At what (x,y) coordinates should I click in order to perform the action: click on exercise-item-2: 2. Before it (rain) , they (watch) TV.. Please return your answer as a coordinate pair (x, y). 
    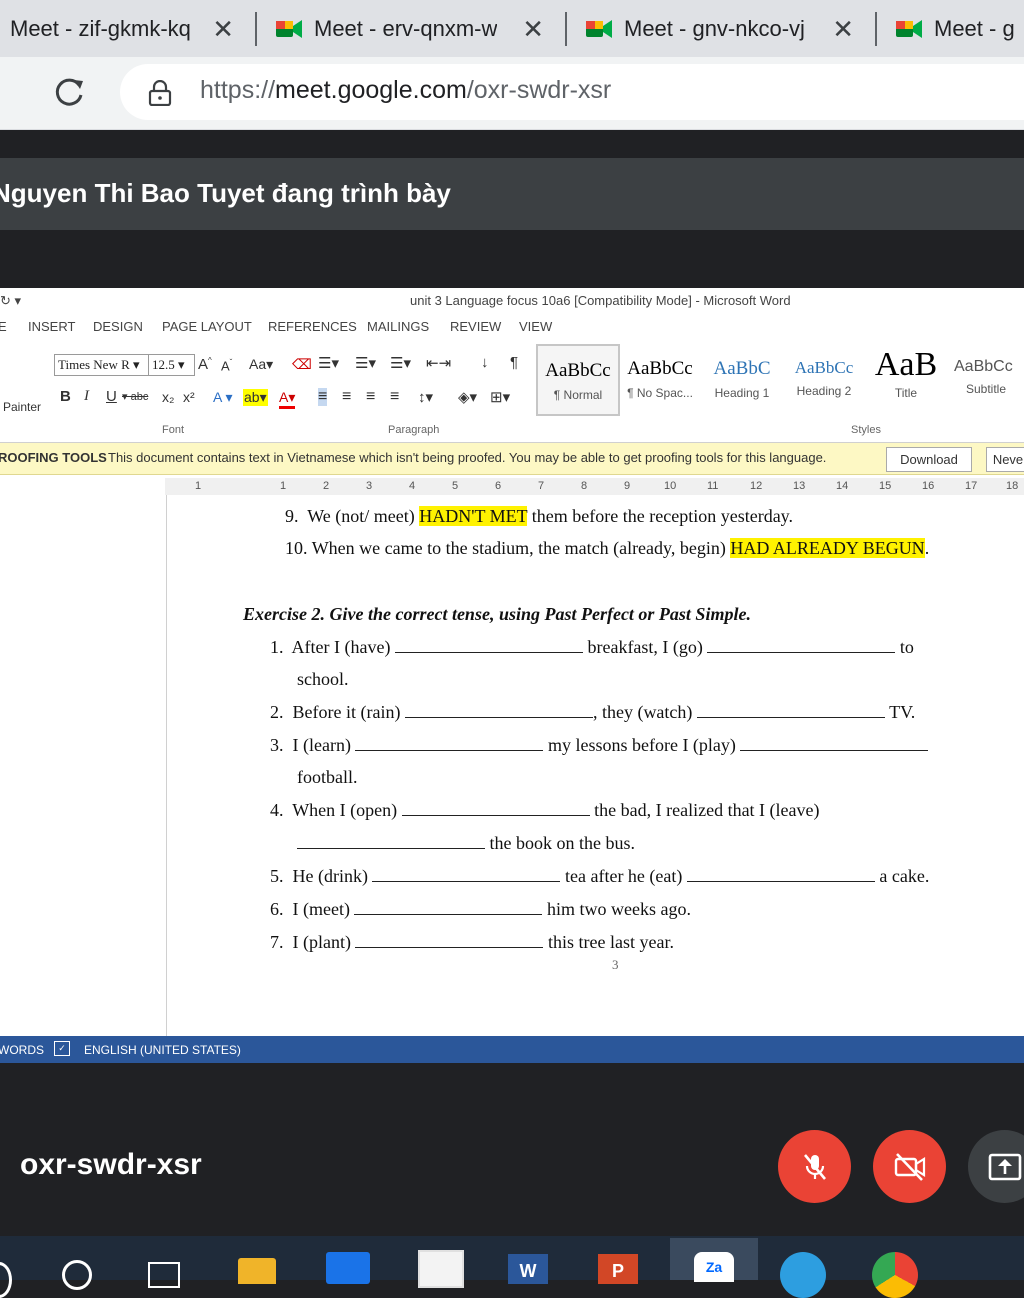
    Looking at the image, I should click on (592, 712).